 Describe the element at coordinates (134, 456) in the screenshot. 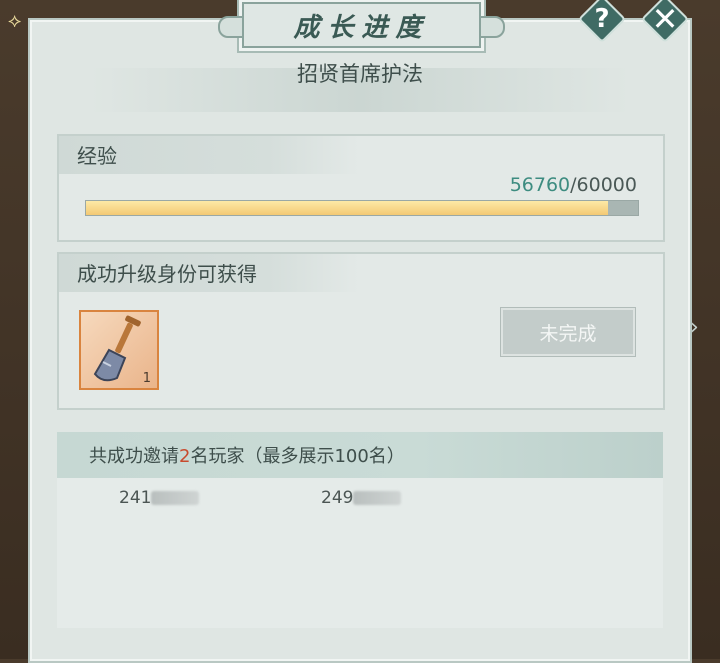

I see `invite-prefix: 共成功邀请` at that location.